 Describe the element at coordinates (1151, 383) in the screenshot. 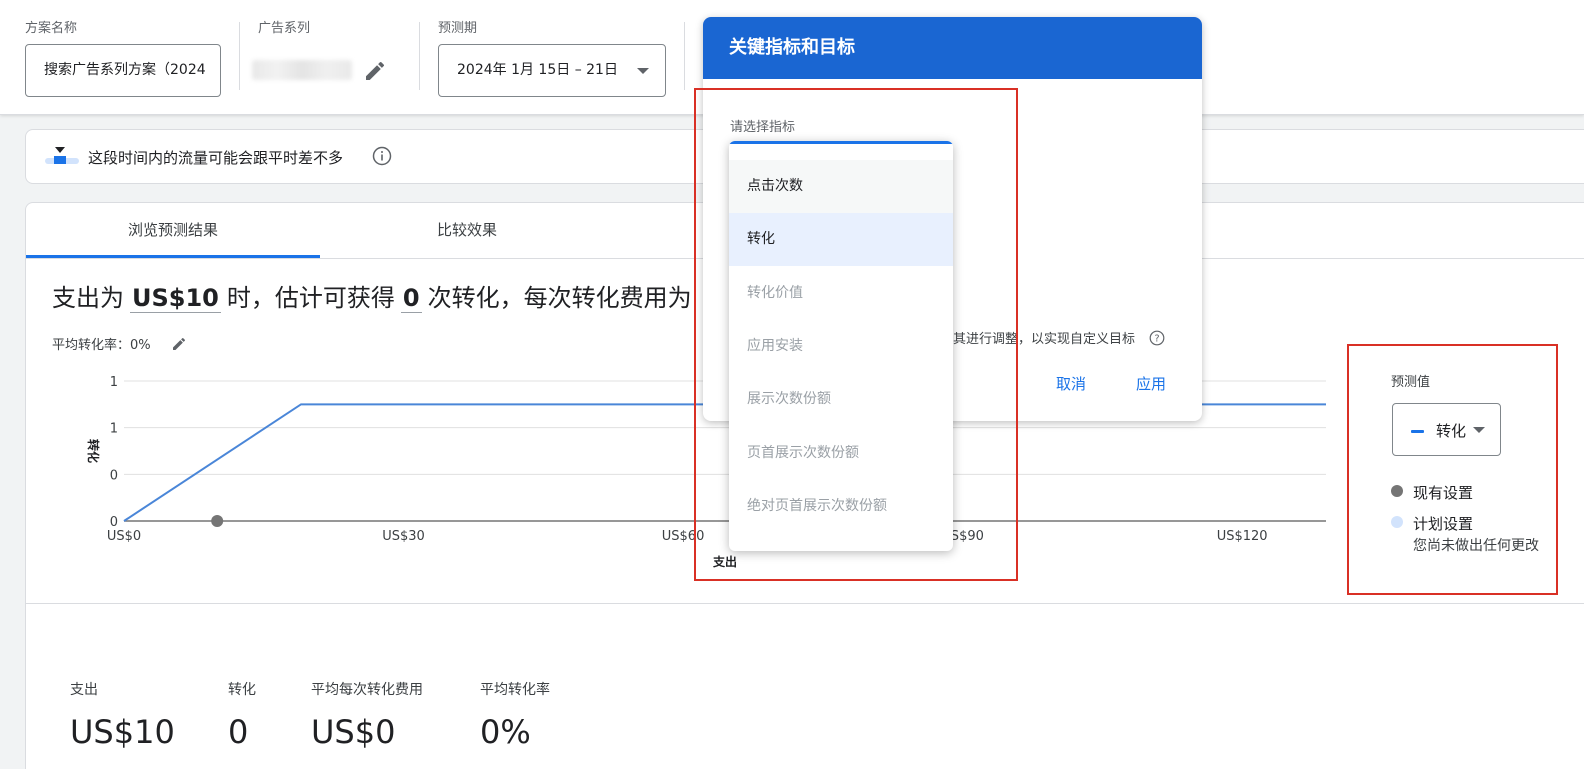

I see `apply-button: 应用` at that location.